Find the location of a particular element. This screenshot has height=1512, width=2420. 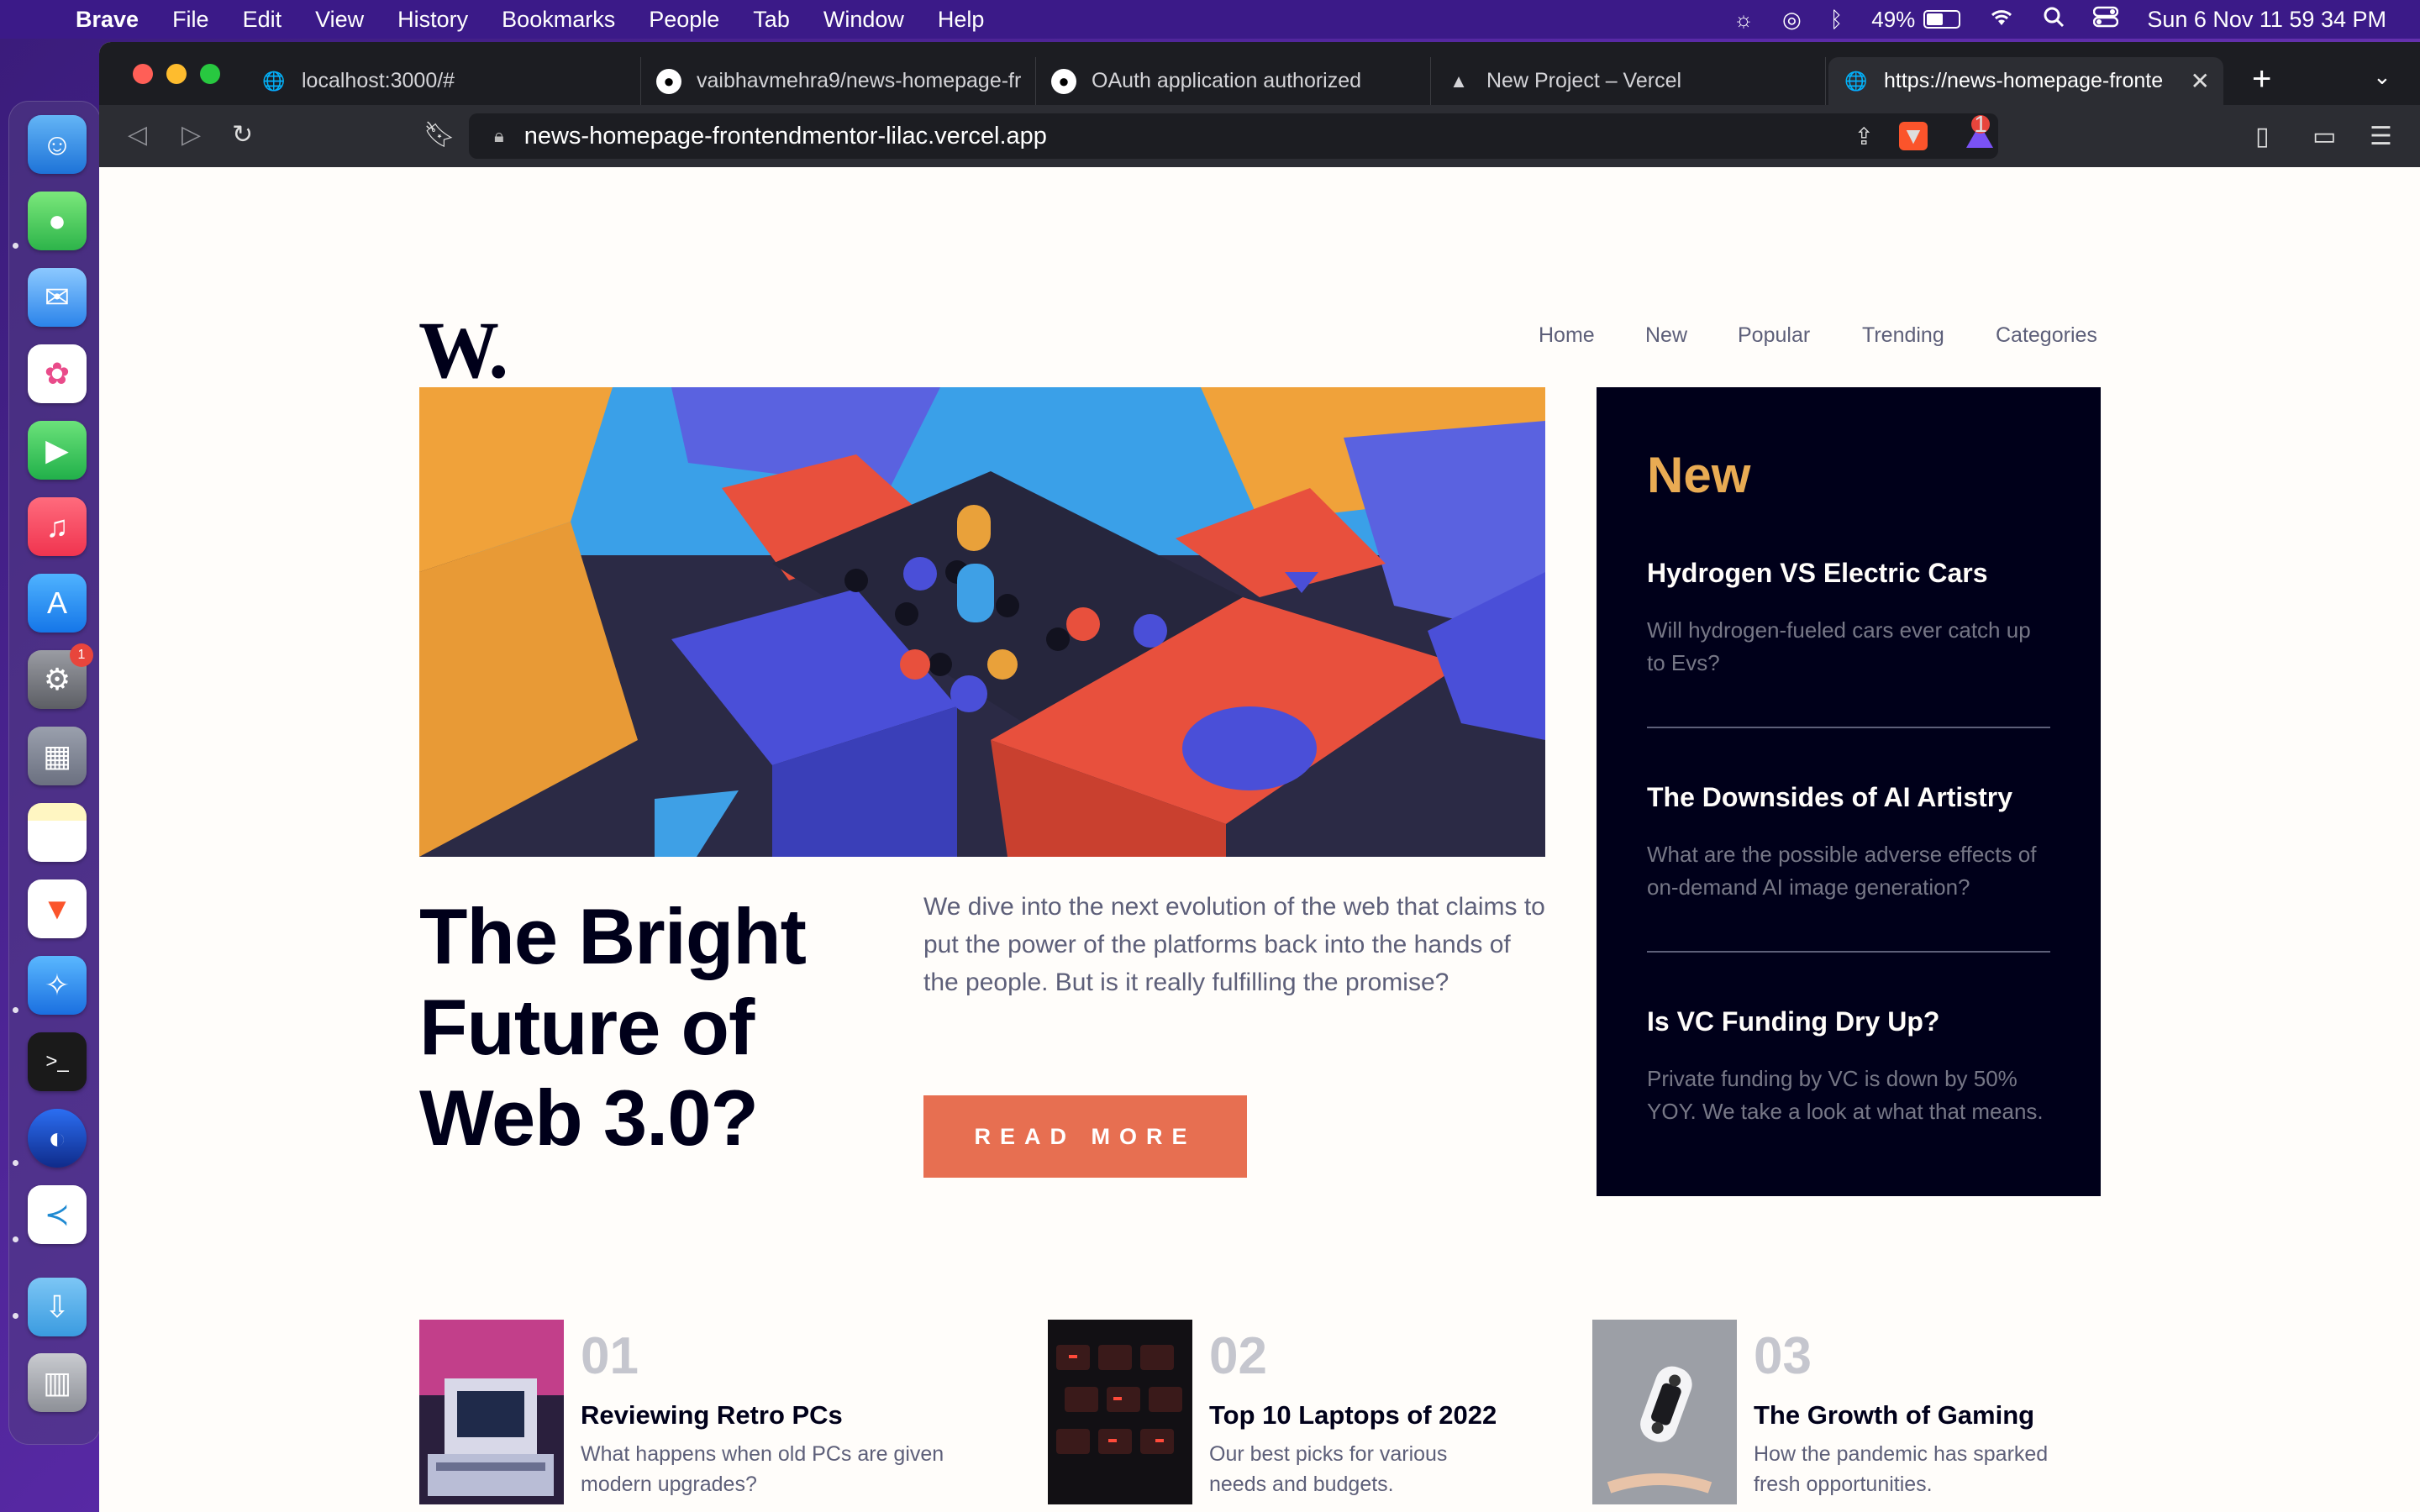

nav-trending: Trending is located at coordinates (1903, 335).